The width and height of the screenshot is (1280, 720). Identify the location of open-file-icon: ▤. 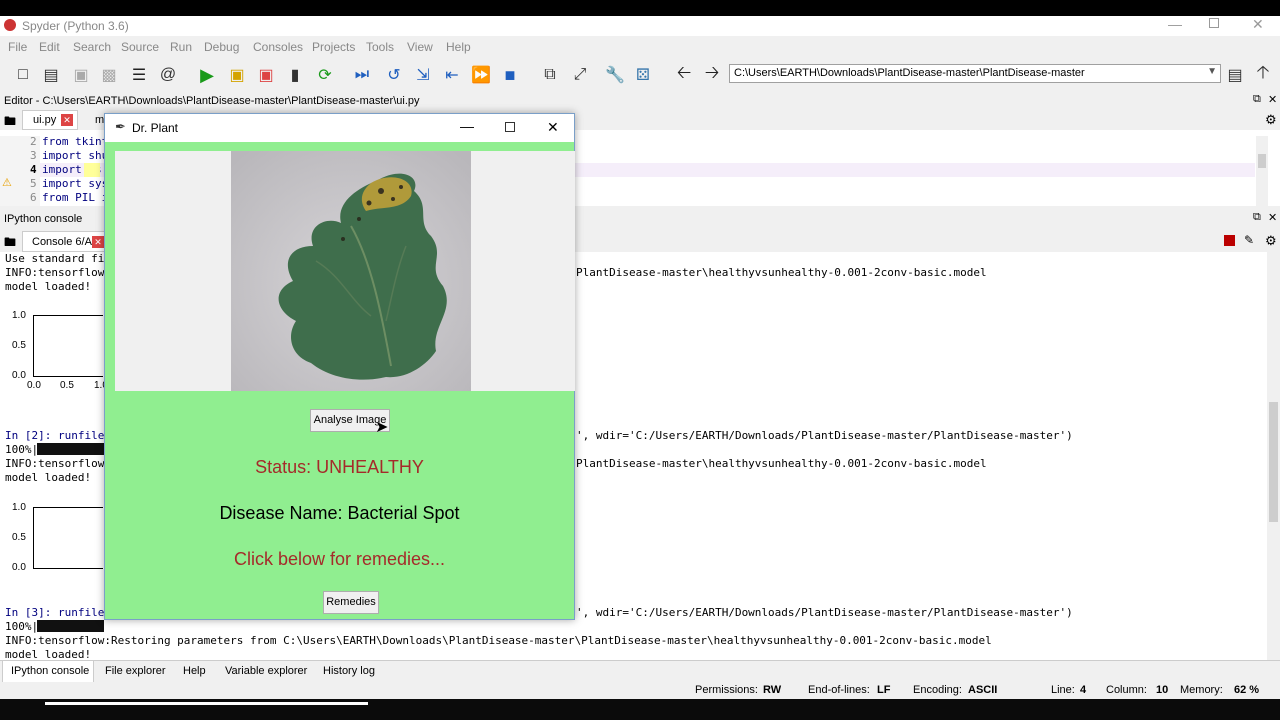
(51, 75).